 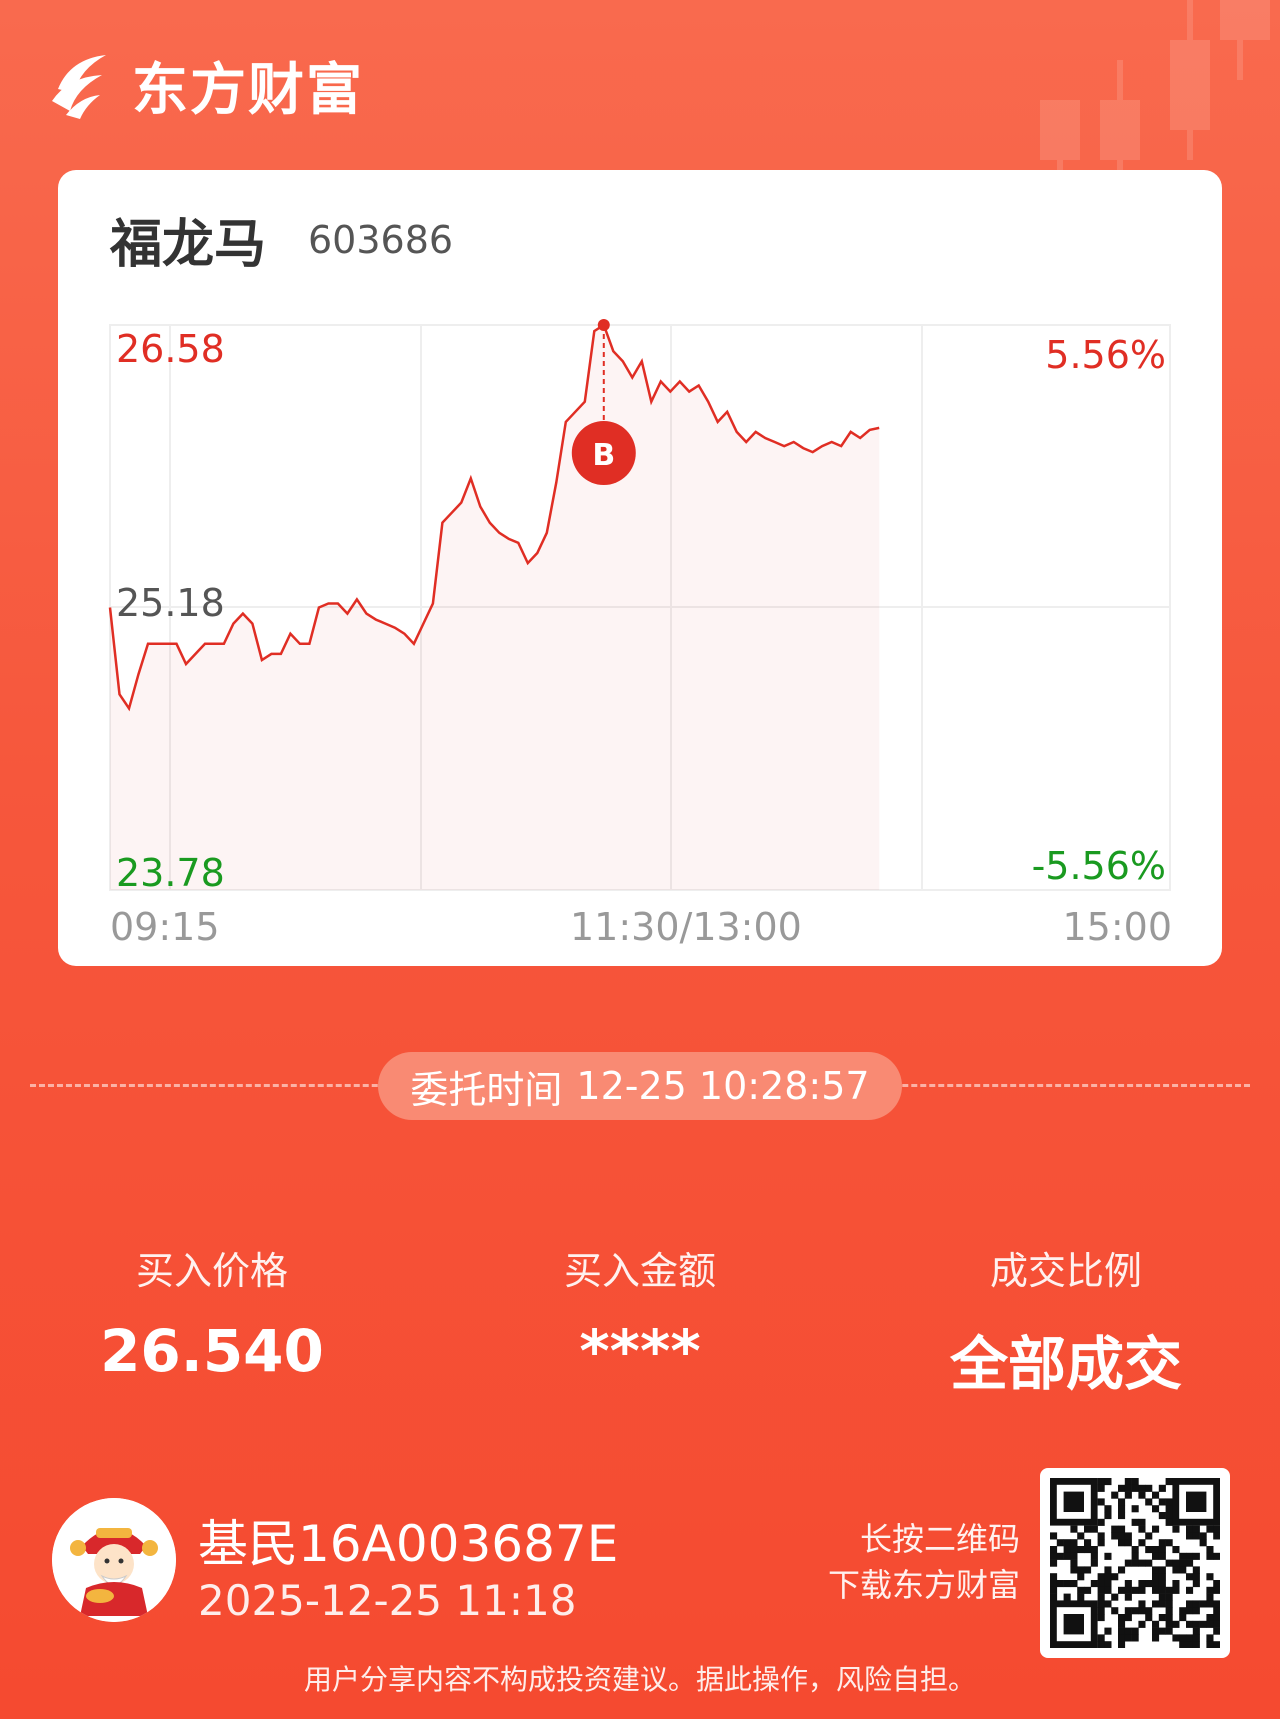 What do you see at coordinates (639, 1271) in the screenshot?
I see `stat-label: 买入金额` at bounding box center [639, 1271].